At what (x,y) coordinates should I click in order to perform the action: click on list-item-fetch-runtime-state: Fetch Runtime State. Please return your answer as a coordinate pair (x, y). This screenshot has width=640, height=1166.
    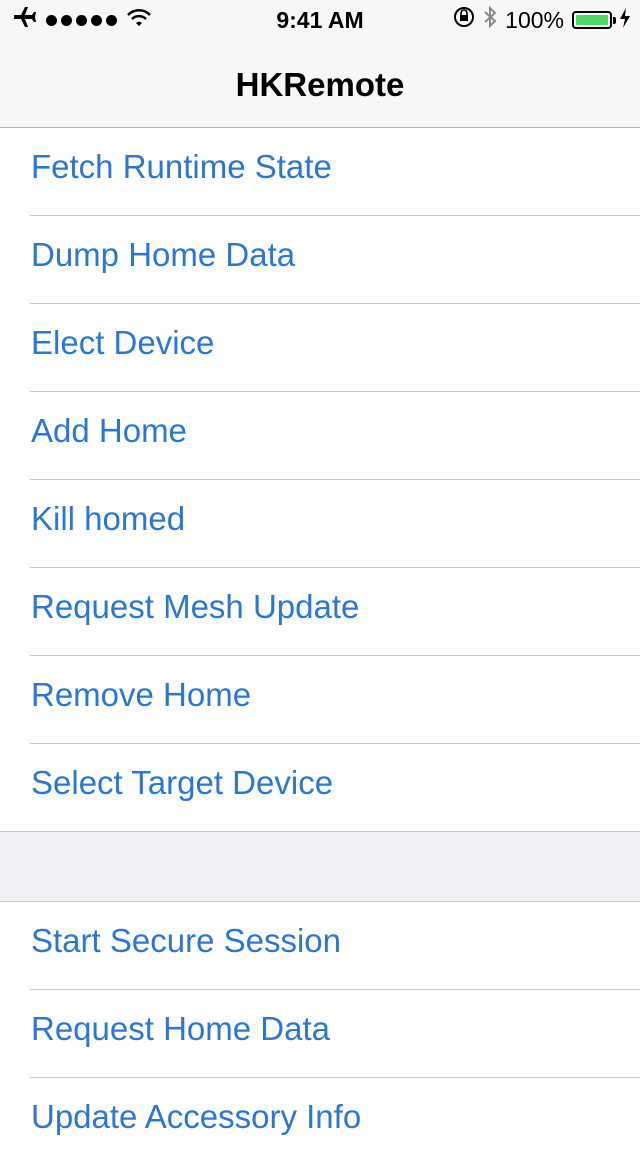
    Looking at the image, I should click on (320, 172).